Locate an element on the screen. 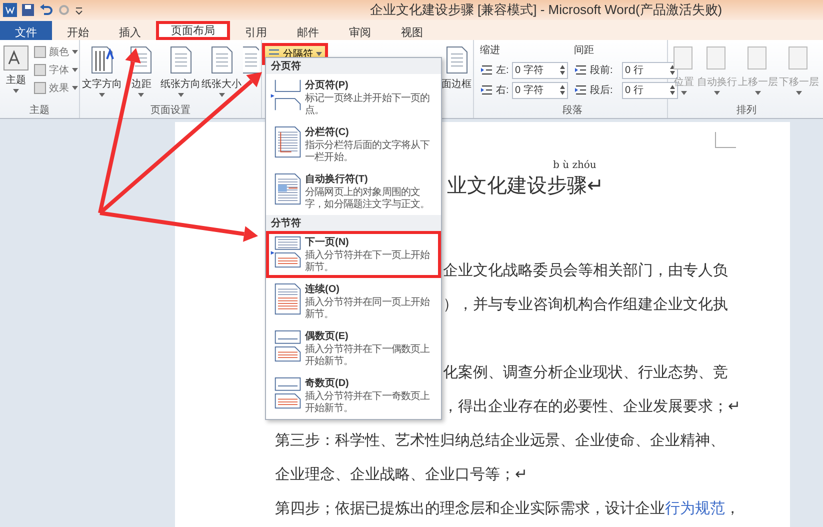 This screenshot has height=527, width=823. app-logo-icon is located at coordinates (10, 10).